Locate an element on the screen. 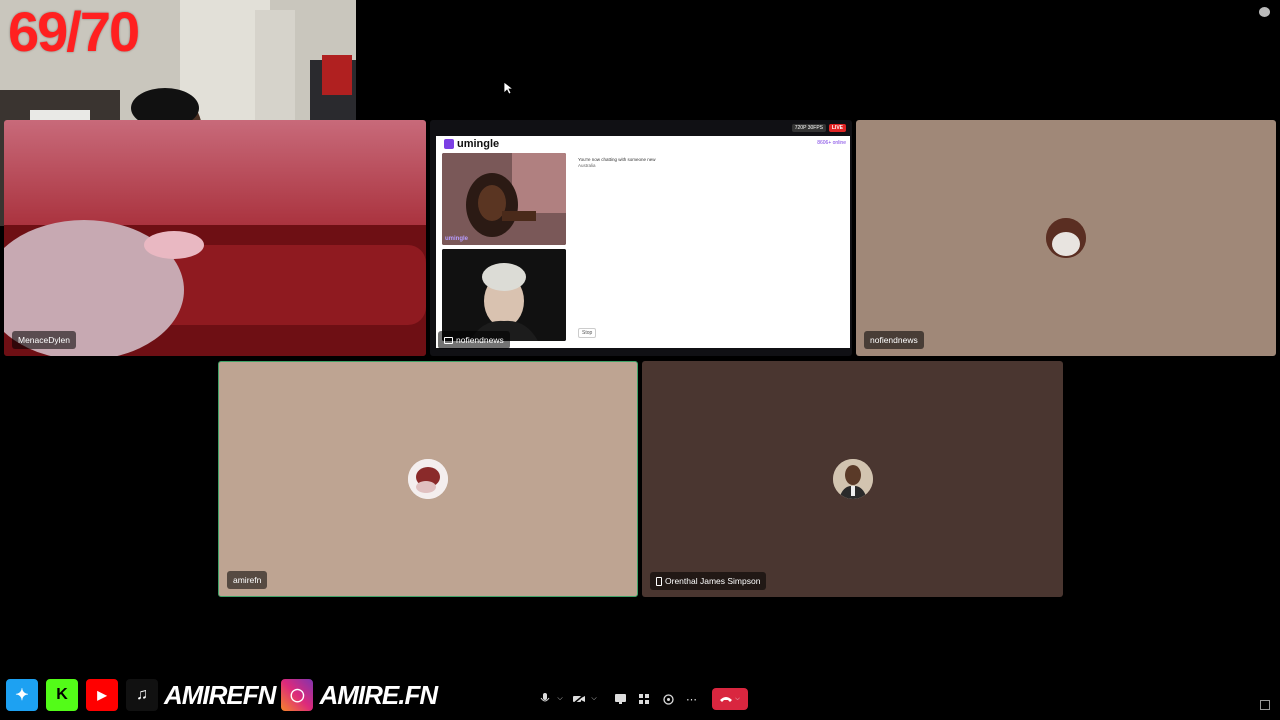  soundboard-button is located at coordinates (668, 699).